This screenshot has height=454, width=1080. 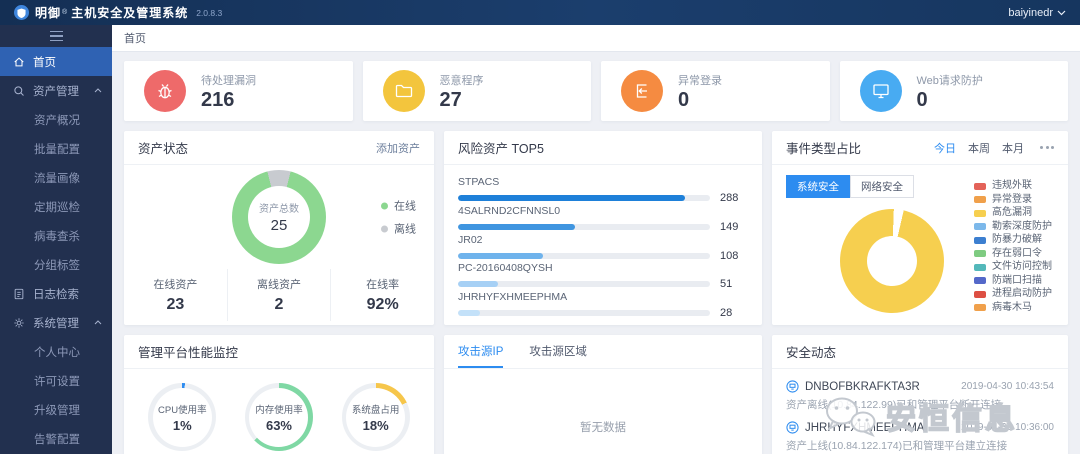 What do you see at coordinates (1013, 253) in the screenshot?
I see `legend-item: 存在弱口令` at bounding box center [1013, 253].